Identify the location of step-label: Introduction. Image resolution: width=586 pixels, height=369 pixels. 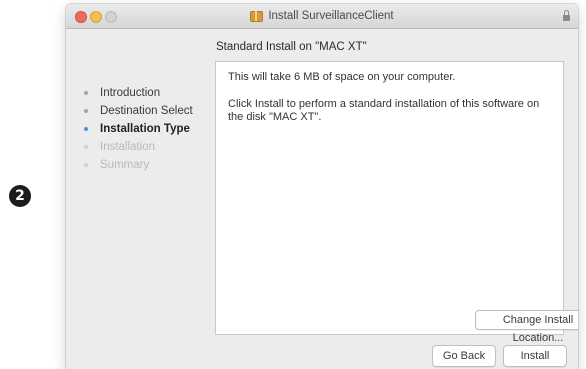
(130, 93).